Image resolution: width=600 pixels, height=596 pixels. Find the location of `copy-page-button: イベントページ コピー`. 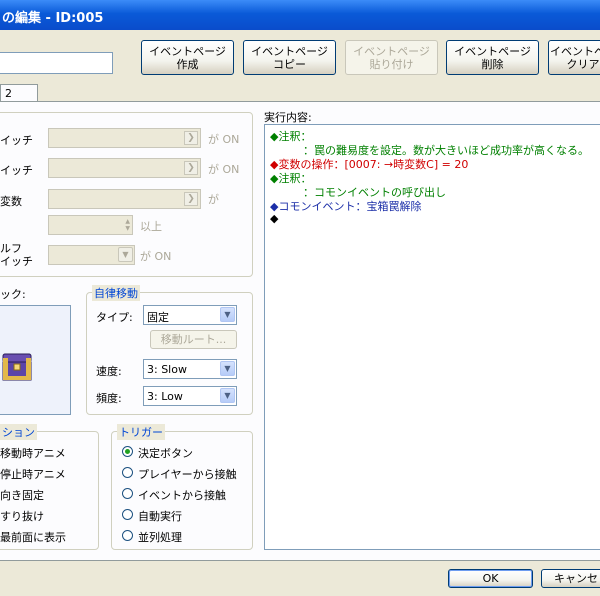

copy-page-button: イベントページ コピー is located at coordinates (289, 57).